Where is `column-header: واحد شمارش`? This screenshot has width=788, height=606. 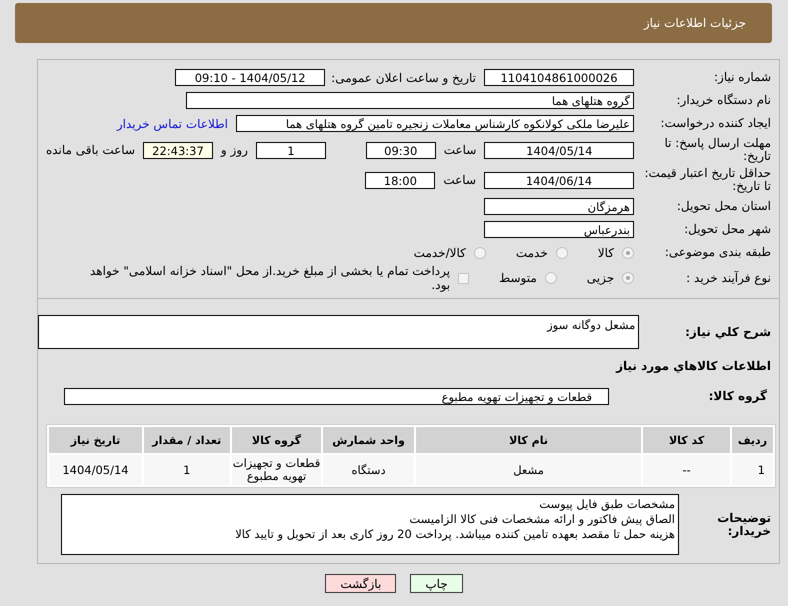 column-header: واحد شمارش is located at coordinates (368, 440).